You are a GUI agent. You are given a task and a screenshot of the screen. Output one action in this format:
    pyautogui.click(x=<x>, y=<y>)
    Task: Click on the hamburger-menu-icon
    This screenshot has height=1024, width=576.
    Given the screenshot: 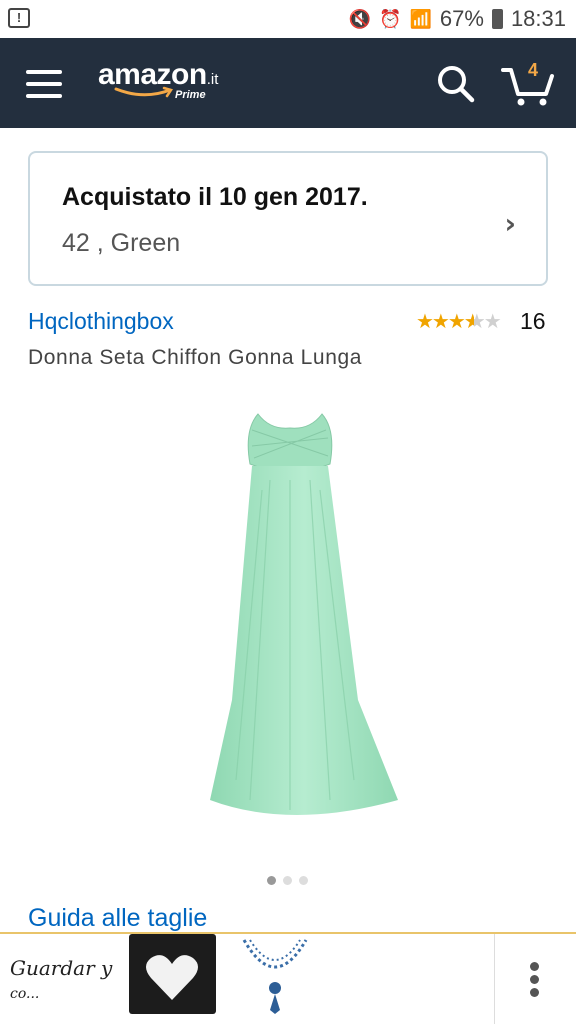 What is the action you would take?
    pyautogui.click(x=44, y=84)
    